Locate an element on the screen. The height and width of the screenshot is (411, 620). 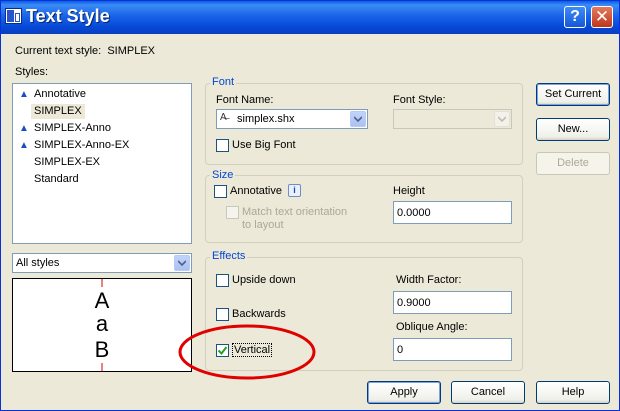
styles-filter-dropdown: All styles is located at coordinates (102, 263).